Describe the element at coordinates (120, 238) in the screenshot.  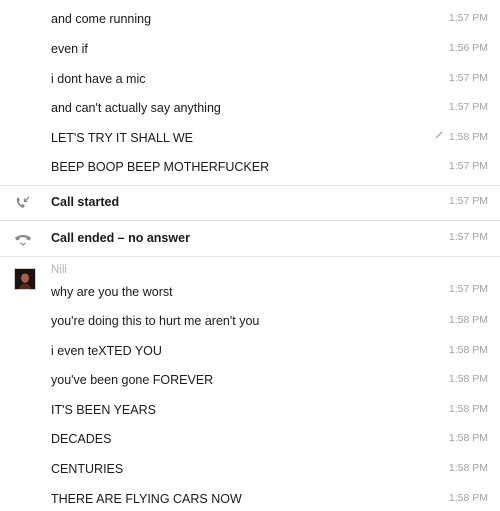
I see `call-status-text: Call ended – no answer` at that location.